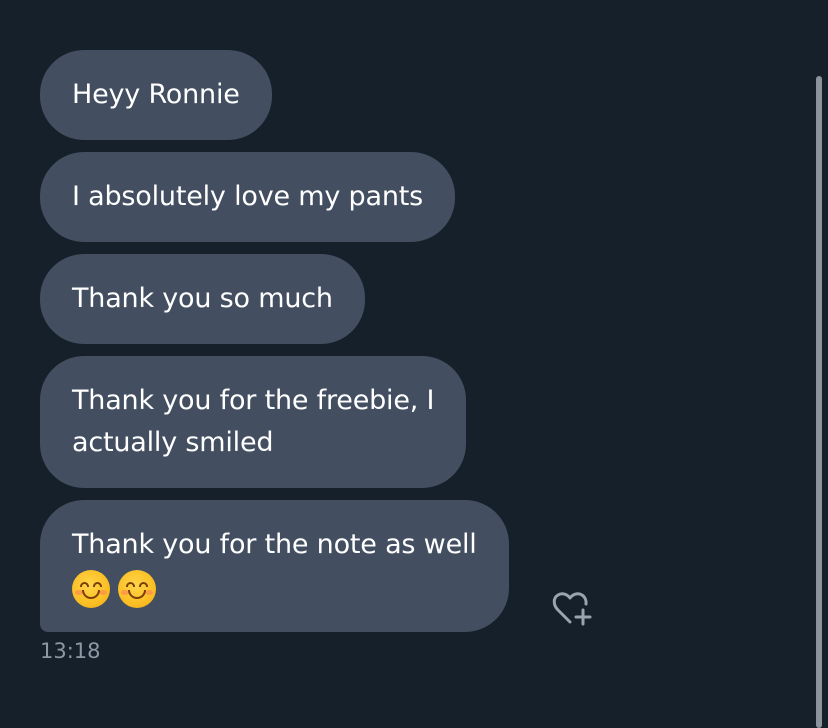 The width and height of the screenshot is (828, 728). I want to click on heart-plus-icon, so click(573, 608).